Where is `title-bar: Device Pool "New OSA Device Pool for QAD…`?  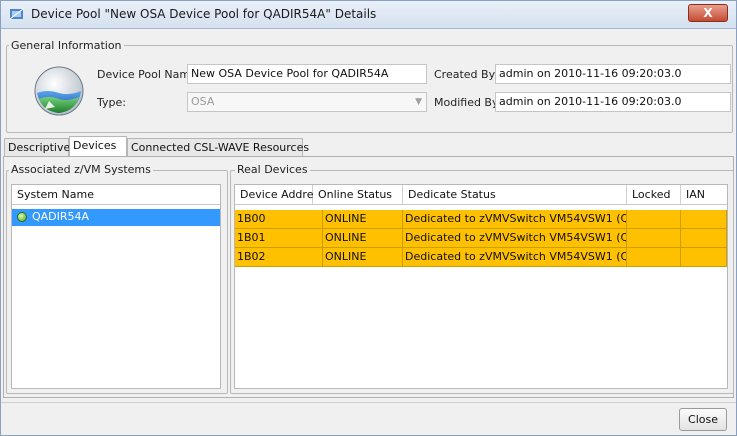 title-bar: Device Pool "New OSA Device Pool for QAD… is located at coordinates (368, 15).